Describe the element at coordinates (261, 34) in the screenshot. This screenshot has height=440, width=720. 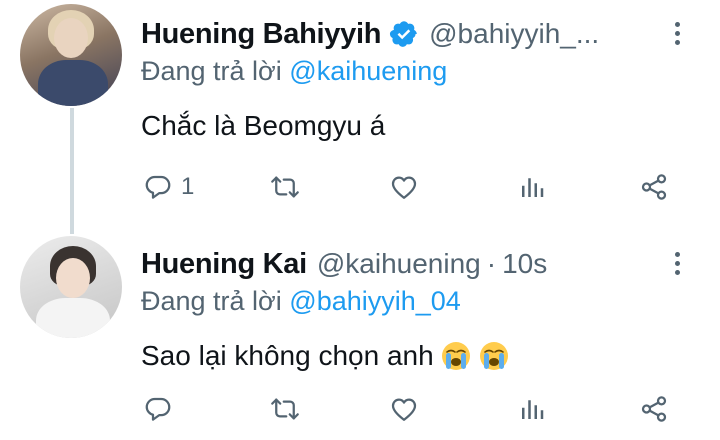
I see `display-name: Huening Bahiyyih` at that location.